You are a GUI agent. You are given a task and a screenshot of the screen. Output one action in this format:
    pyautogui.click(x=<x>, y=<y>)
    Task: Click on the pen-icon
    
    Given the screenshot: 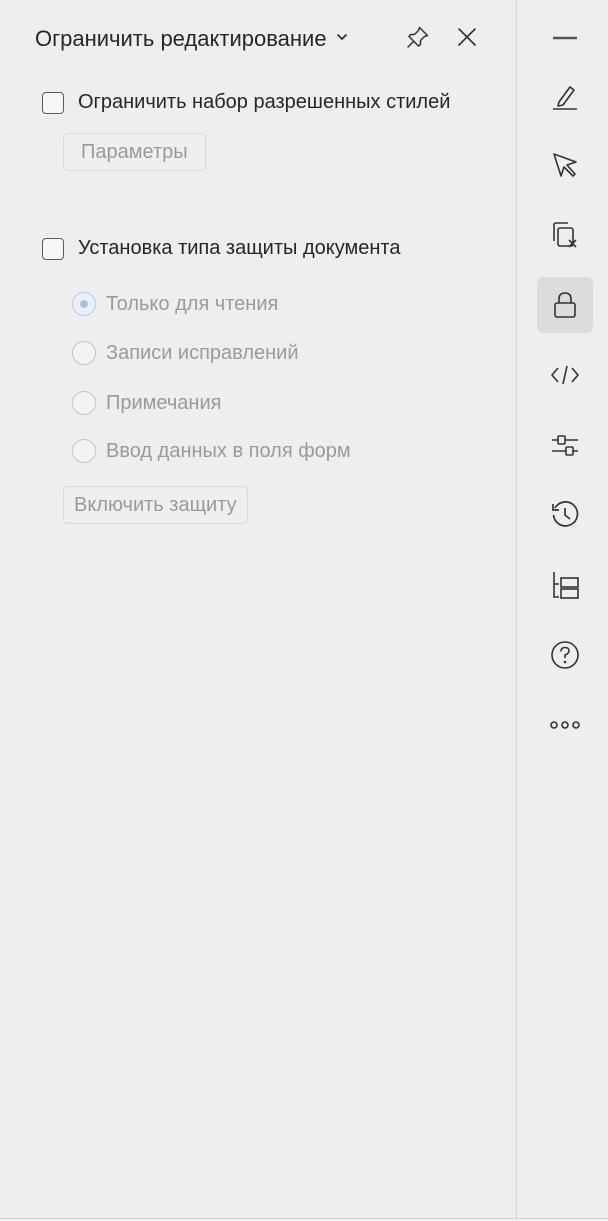 What is the action you would take?
    pyautogui.click(x=565, y=97)
    